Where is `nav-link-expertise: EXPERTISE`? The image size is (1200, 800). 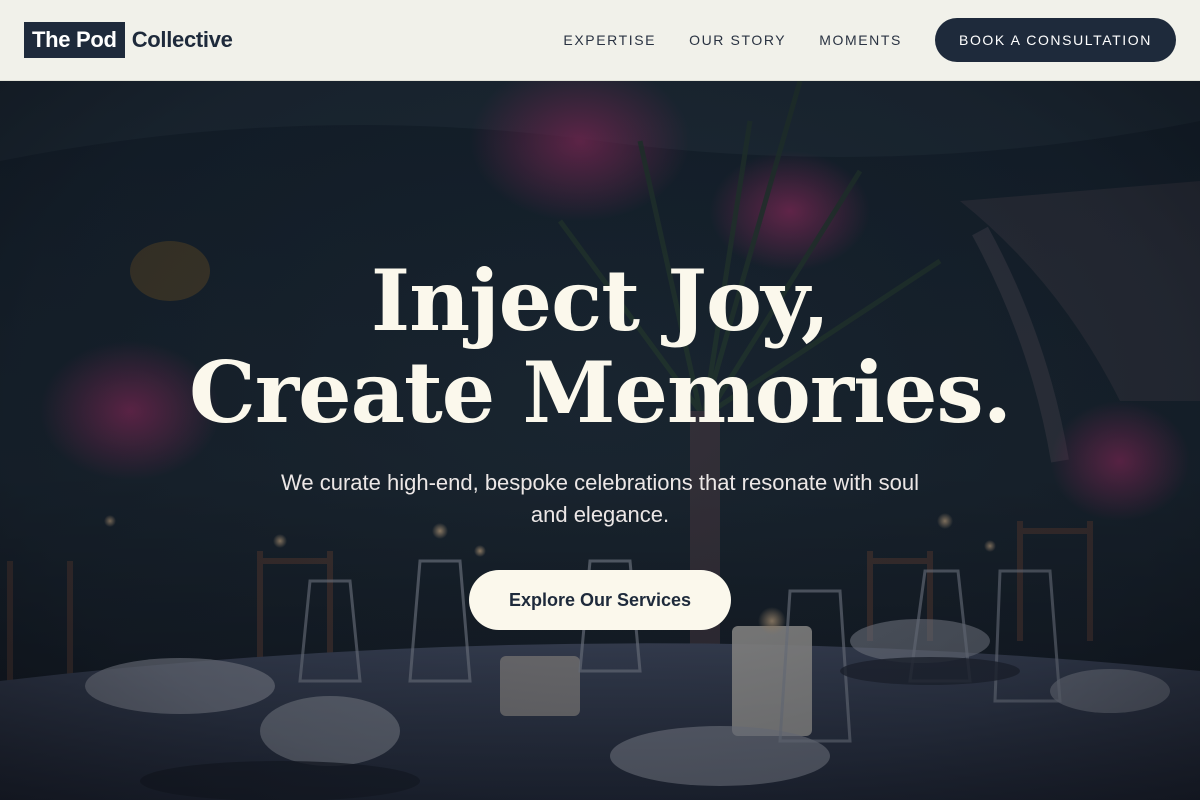
nav-link-expertise: EXPERTISE is located at coordinates (609, 40).